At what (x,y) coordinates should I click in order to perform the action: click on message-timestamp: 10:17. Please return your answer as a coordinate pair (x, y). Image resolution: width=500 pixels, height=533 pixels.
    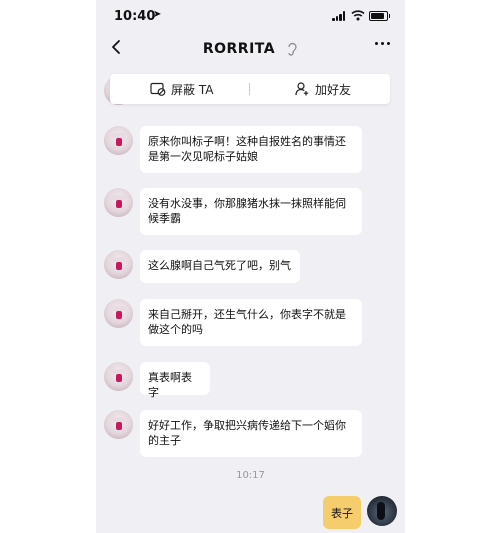
    Looking at the image, I should click on (250, 475).